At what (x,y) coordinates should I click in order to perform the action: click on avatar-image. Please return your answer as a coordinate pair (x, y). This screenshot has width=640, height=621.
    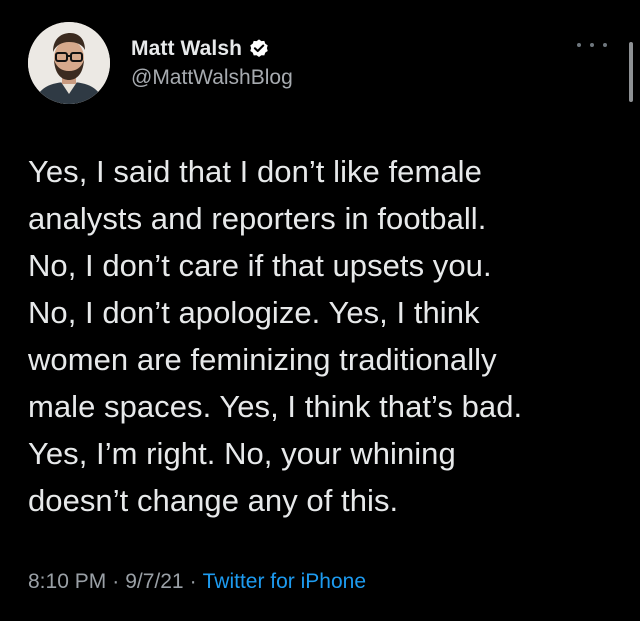
    Looking at the image, I should click on (69, 63).